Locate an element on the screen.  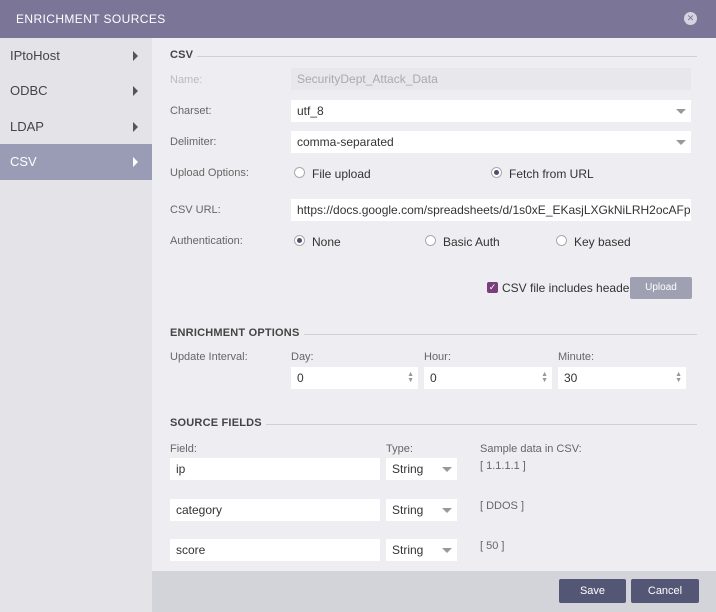
hour-label: Hour: is located at coordinates (437, 357).